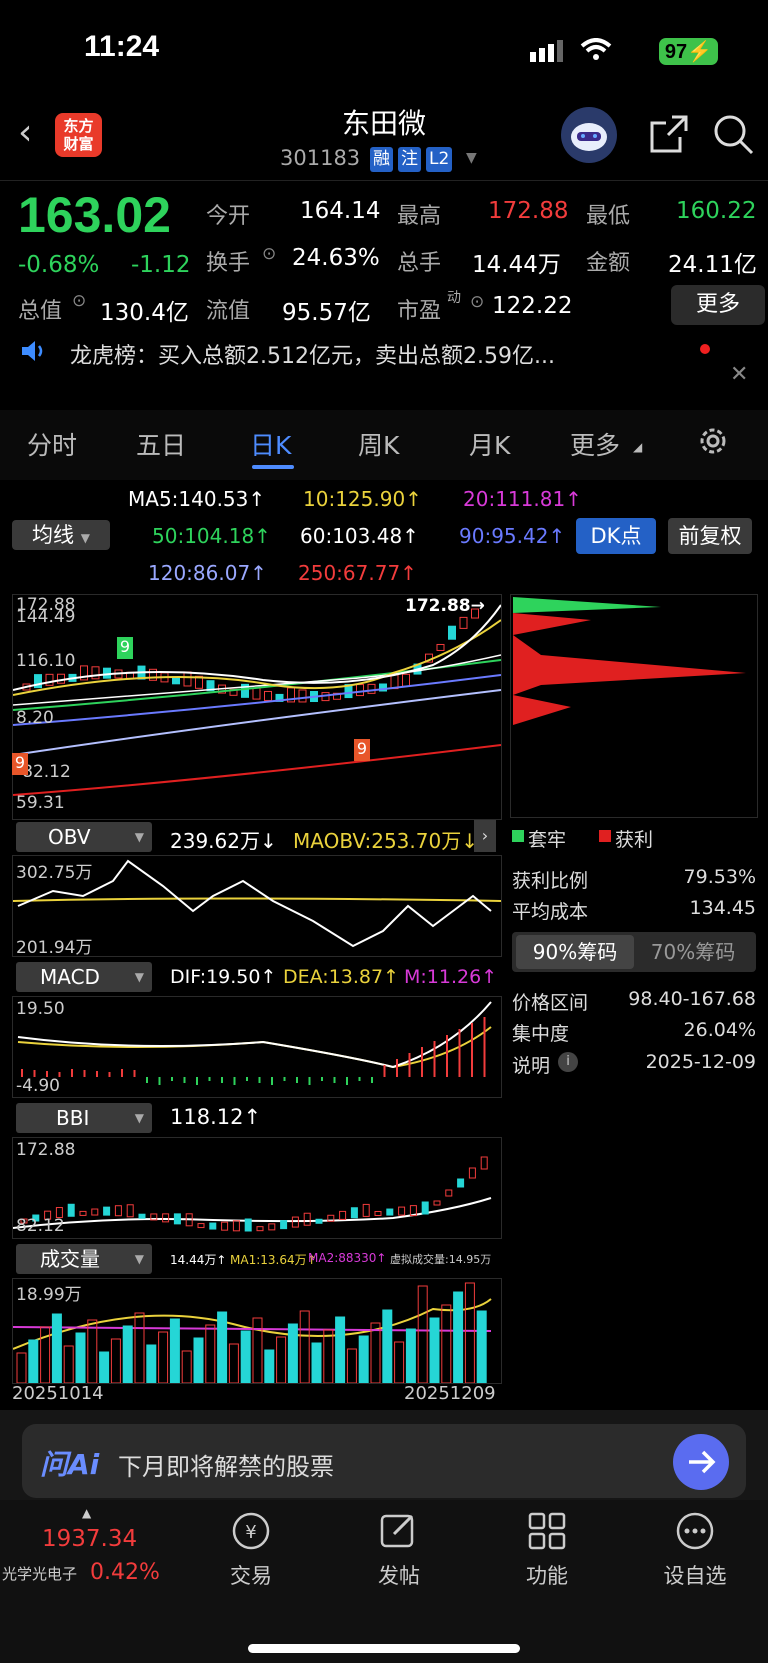 Image resolution: width=768 pixels, height=1663 pixels. Describe the element at coordinates (87, 1513) in the screenshot. I see `up-caret-icon: ▲` at that location.